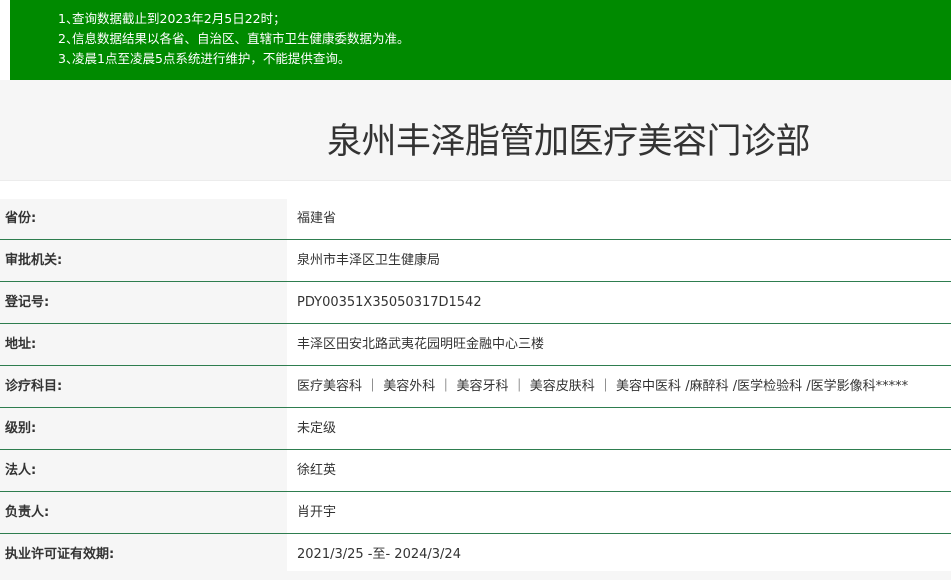  Describe the element at coordinates (143, 554) in the screenshot. I see `row-label: 执业许可证有效期:` at that location.